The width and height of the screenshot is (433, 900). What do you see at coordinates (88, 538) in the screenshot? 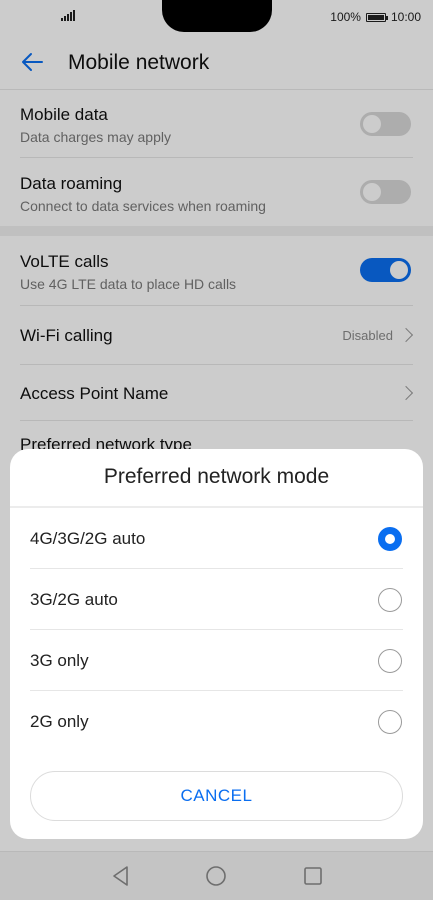
I see `option-label: 4G/3G/2G auto` at bounding box center [88, 538].